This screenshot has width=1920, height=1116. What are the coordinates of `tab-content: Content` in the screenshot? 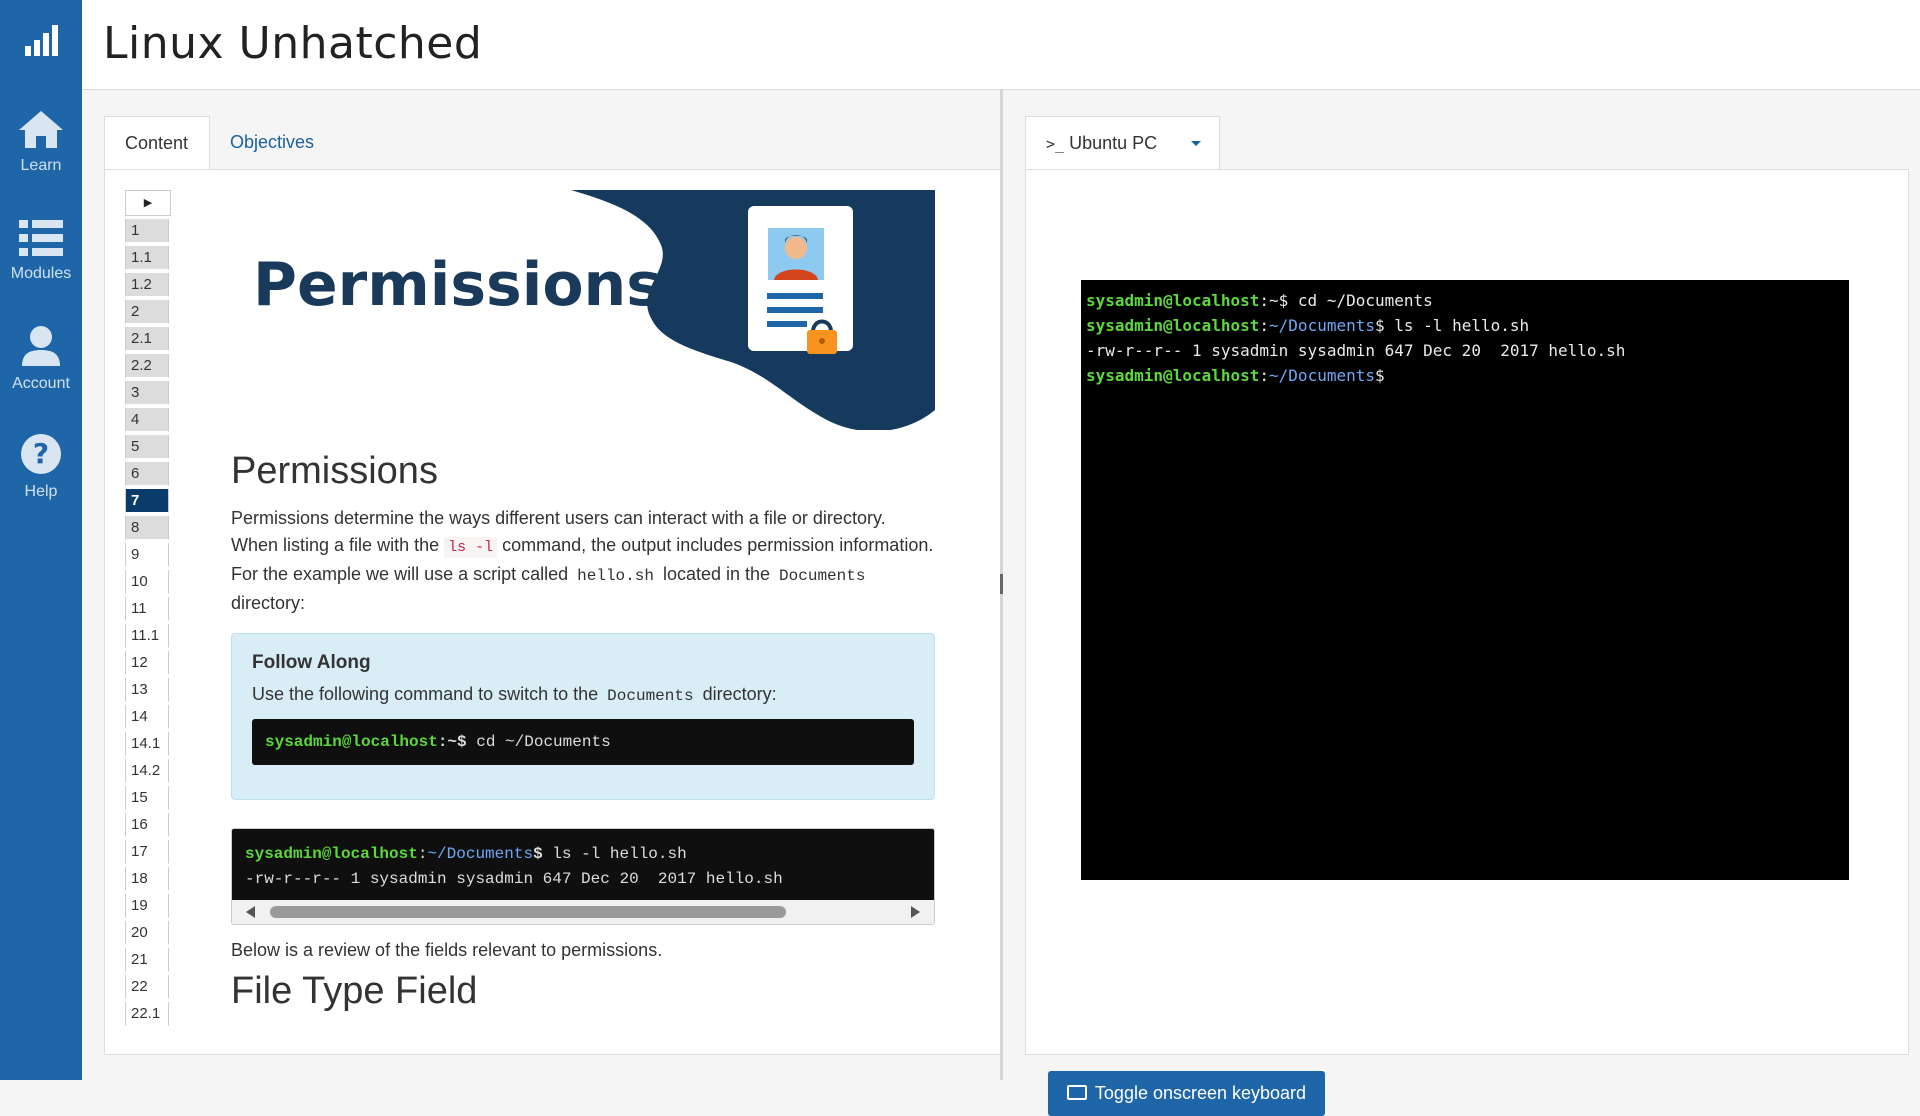 It's located at (157, 143).